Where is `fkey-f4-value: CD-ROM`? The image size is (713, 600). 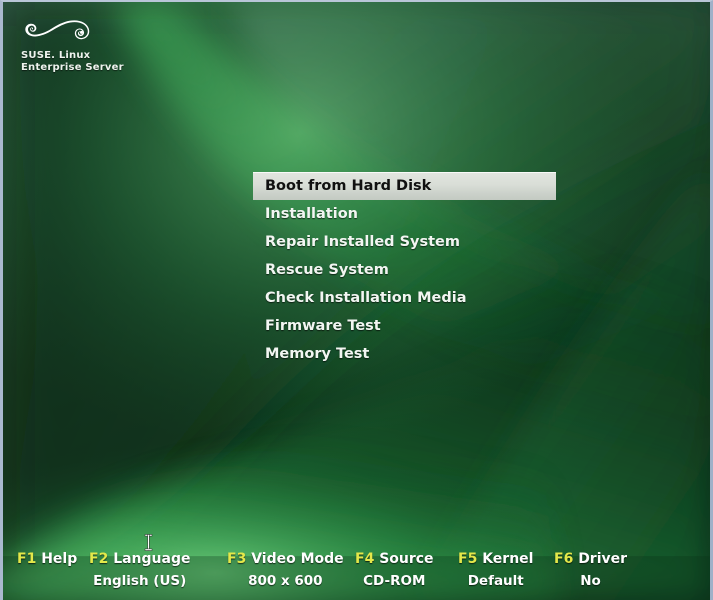
fkey-f4-value: CD-ROM is located at coordinates (394, 581).